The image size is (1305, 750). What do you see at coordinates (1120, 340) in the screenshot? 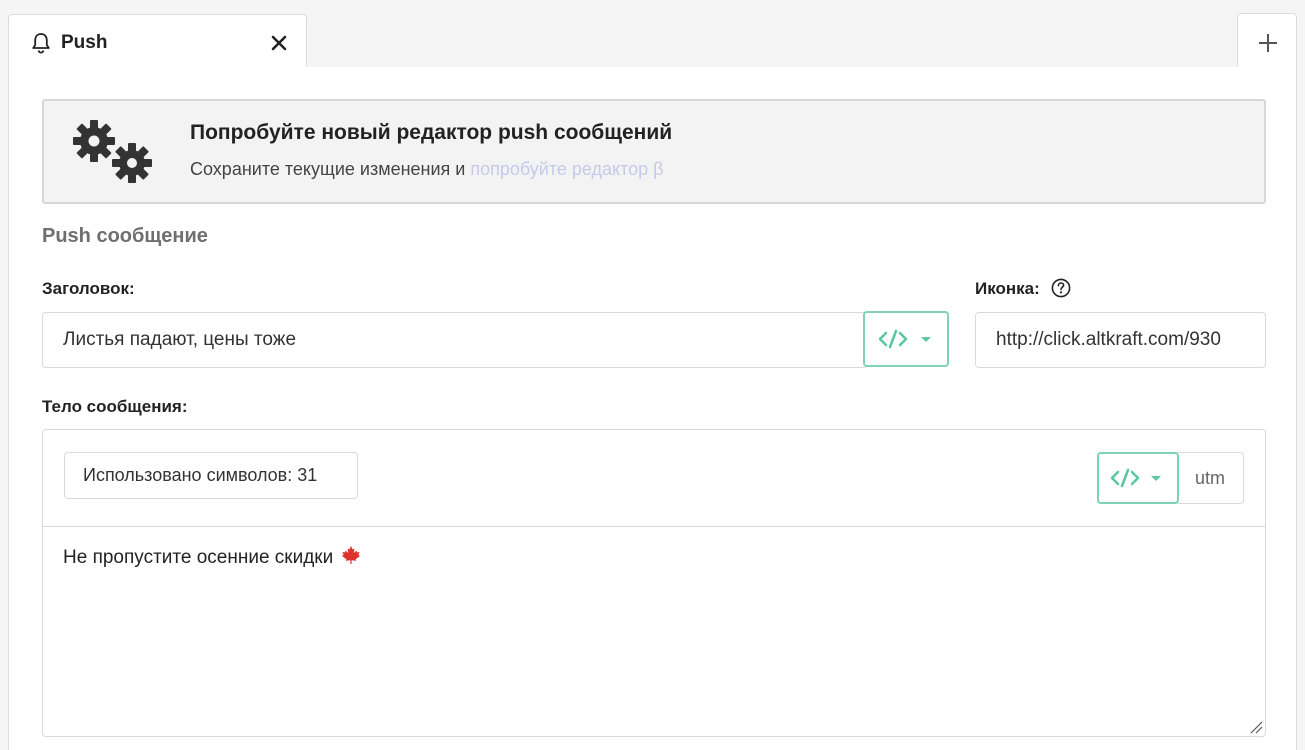
I see `icon-url-input: http://click.altkraft.com/930` at bounding box center [1120, 340].